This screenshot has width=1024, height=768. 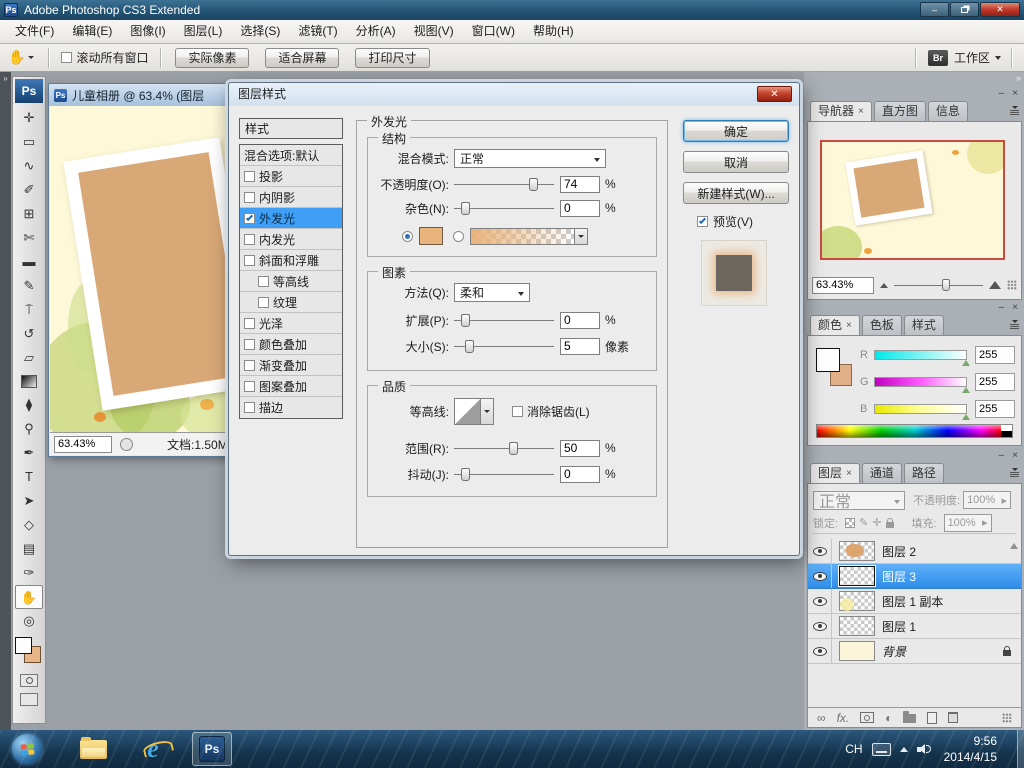 What do you see at coordinates (580, 320) in the screenshot?
I see `spread-field` at bounding box center [580, 320].